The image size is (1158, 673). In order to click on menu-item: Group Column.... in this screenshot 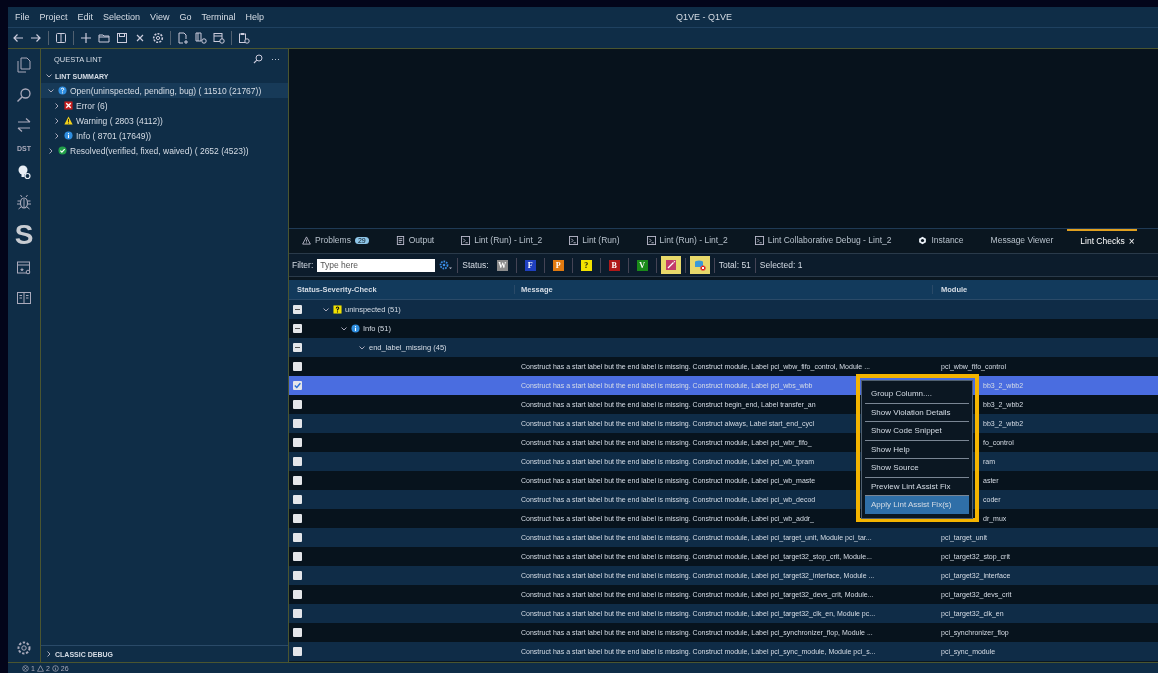, I will do `click(917, 394)`.